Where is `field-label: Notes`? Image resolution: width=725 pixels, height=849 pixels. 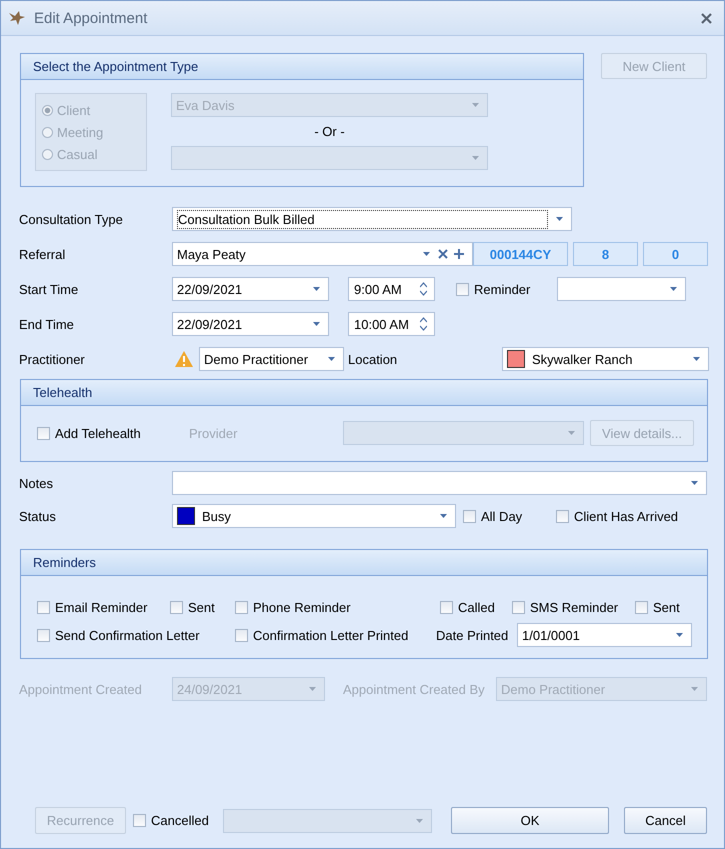
field-label: Notes is located at coordinates (36, 483).